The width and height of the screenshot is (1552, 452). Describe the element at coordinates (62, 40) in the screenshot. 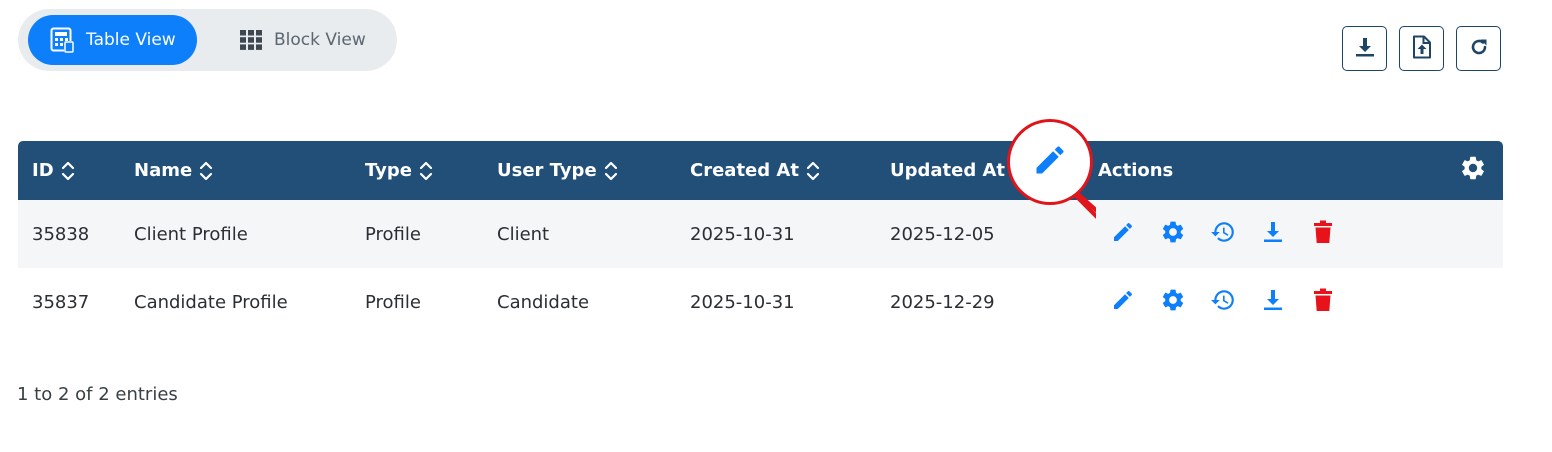

I see `table-calculator-icon` at that location.